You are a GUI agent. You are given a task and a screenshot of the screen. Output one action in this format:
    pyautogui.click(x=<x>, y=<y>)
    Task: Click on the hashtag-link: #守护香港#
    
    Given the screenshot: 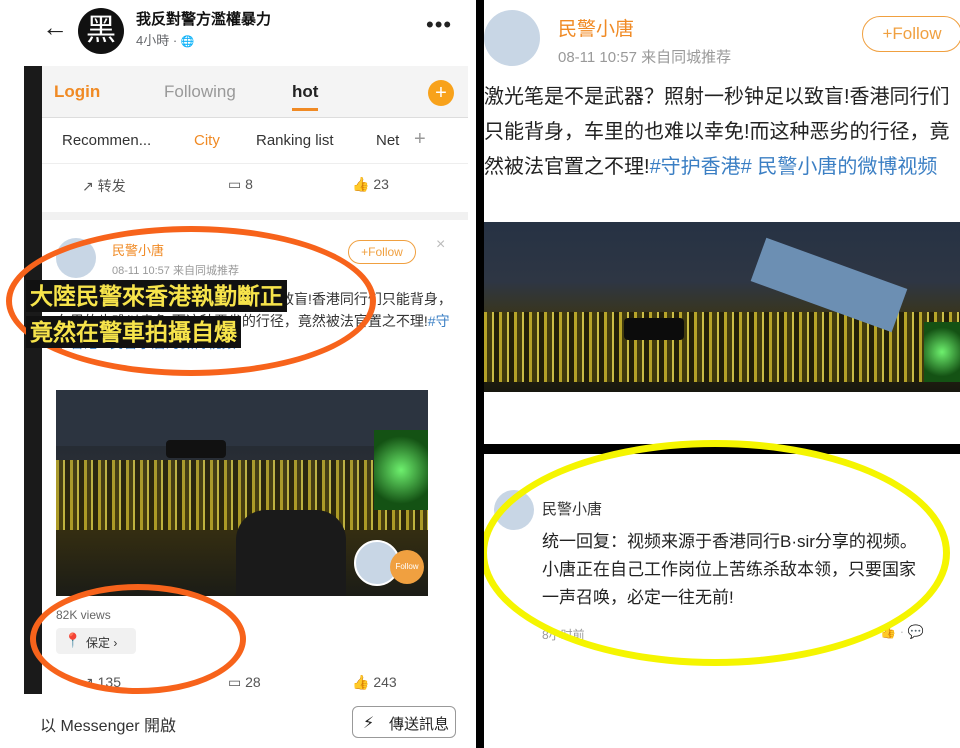 What is the action you would take?
    pyautogui.click(x=701, y=167)
    